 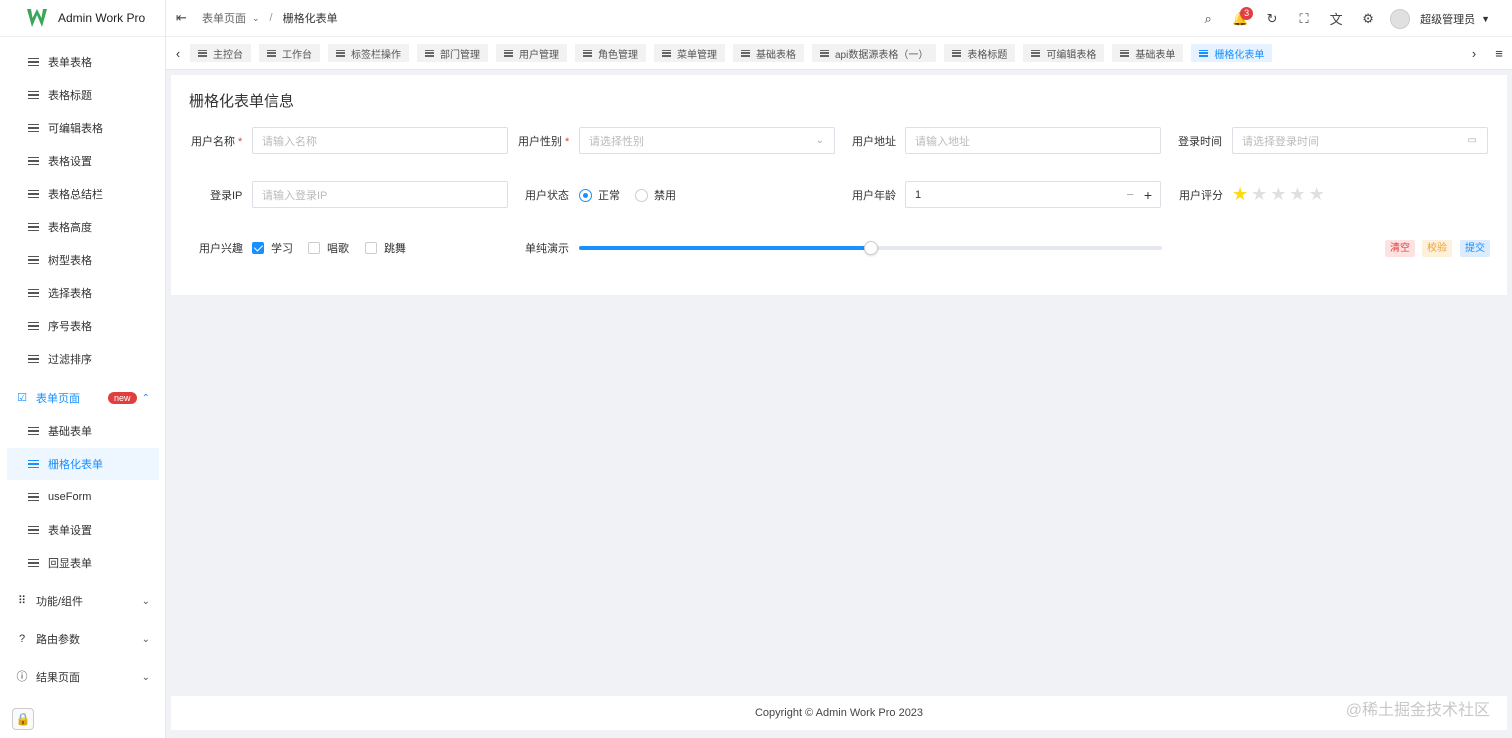 I want to click on sidebar-item-form-table: 表单表格, so click(x=83, y=62).